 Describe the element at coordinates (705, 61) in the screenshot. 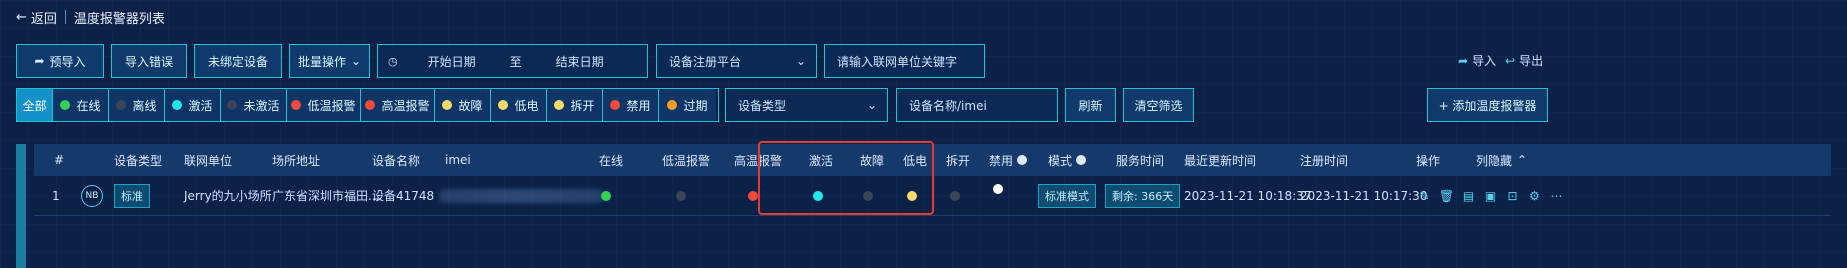

I see `platform-select-placeholder: 设备注册平台` at that location.